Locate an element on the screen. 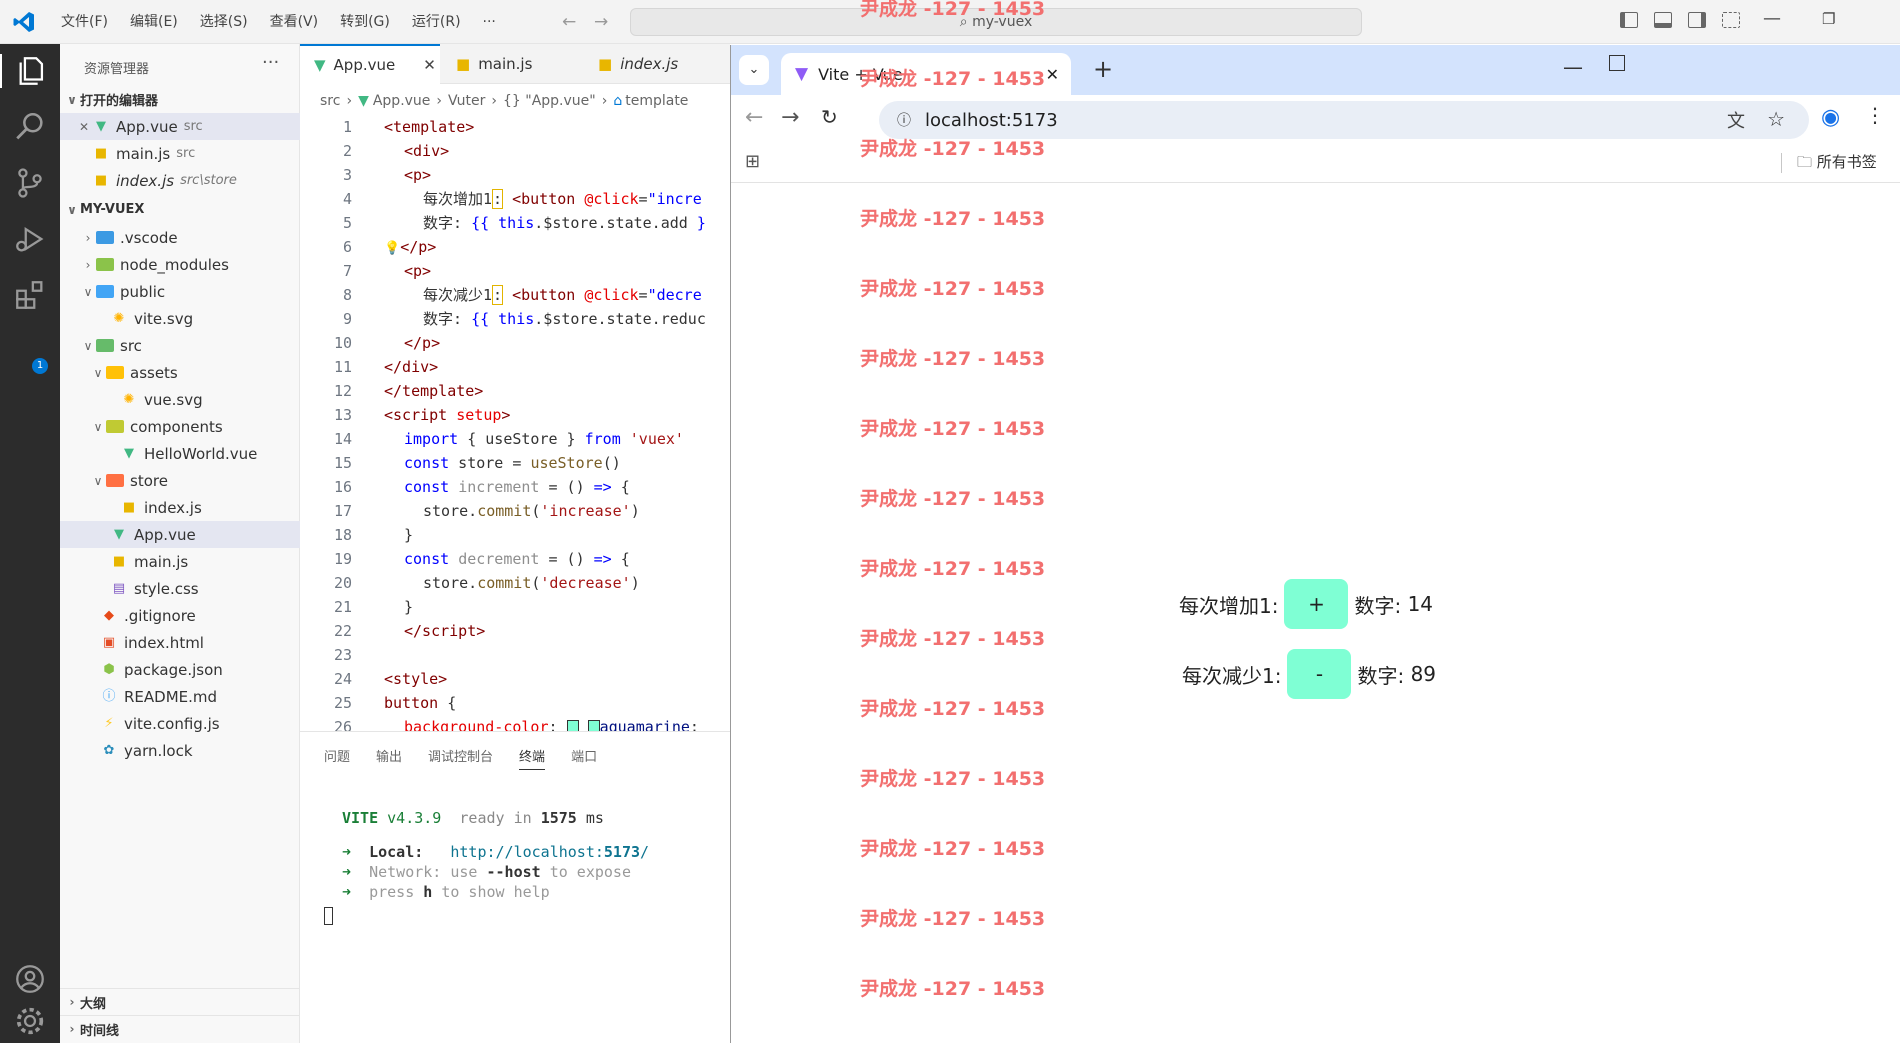 This screenshot has height=1043, width=1900. toggle-secondary-sidebar-icon is located at coordinates (1697, 20).